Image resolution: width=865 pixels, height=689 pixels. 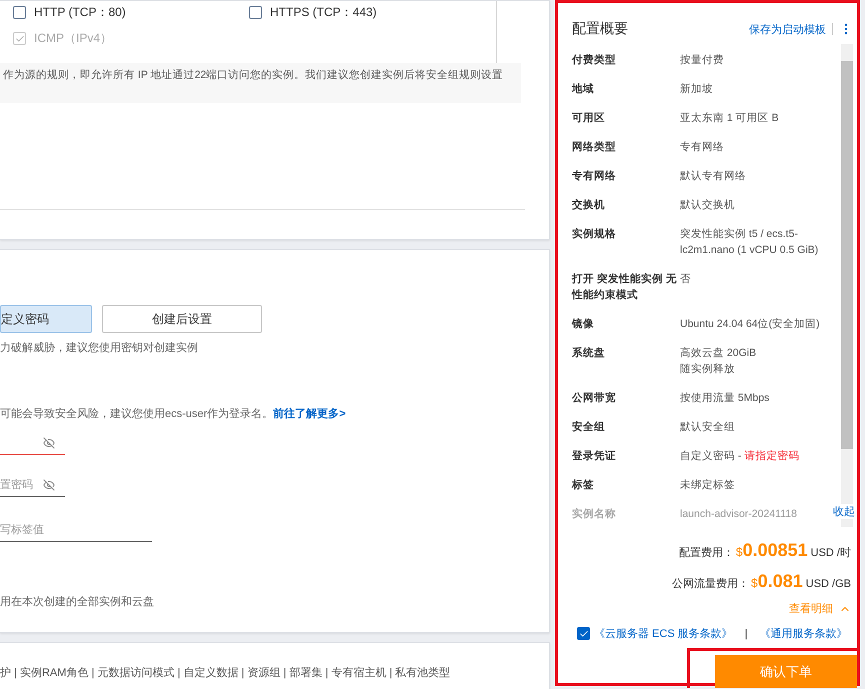 I want to click on summary-label: 付费类型, so click(x=594, y=60).